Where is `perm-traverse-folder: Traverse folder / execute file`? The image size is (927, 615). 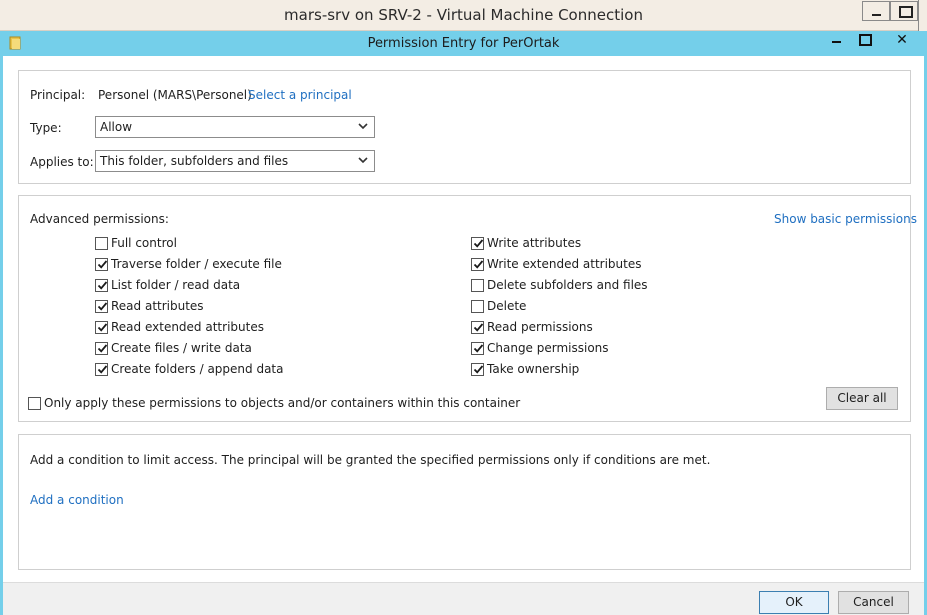
perm-traverse-folder: Traverse folder / execute file is located at coordinates (188, 264).